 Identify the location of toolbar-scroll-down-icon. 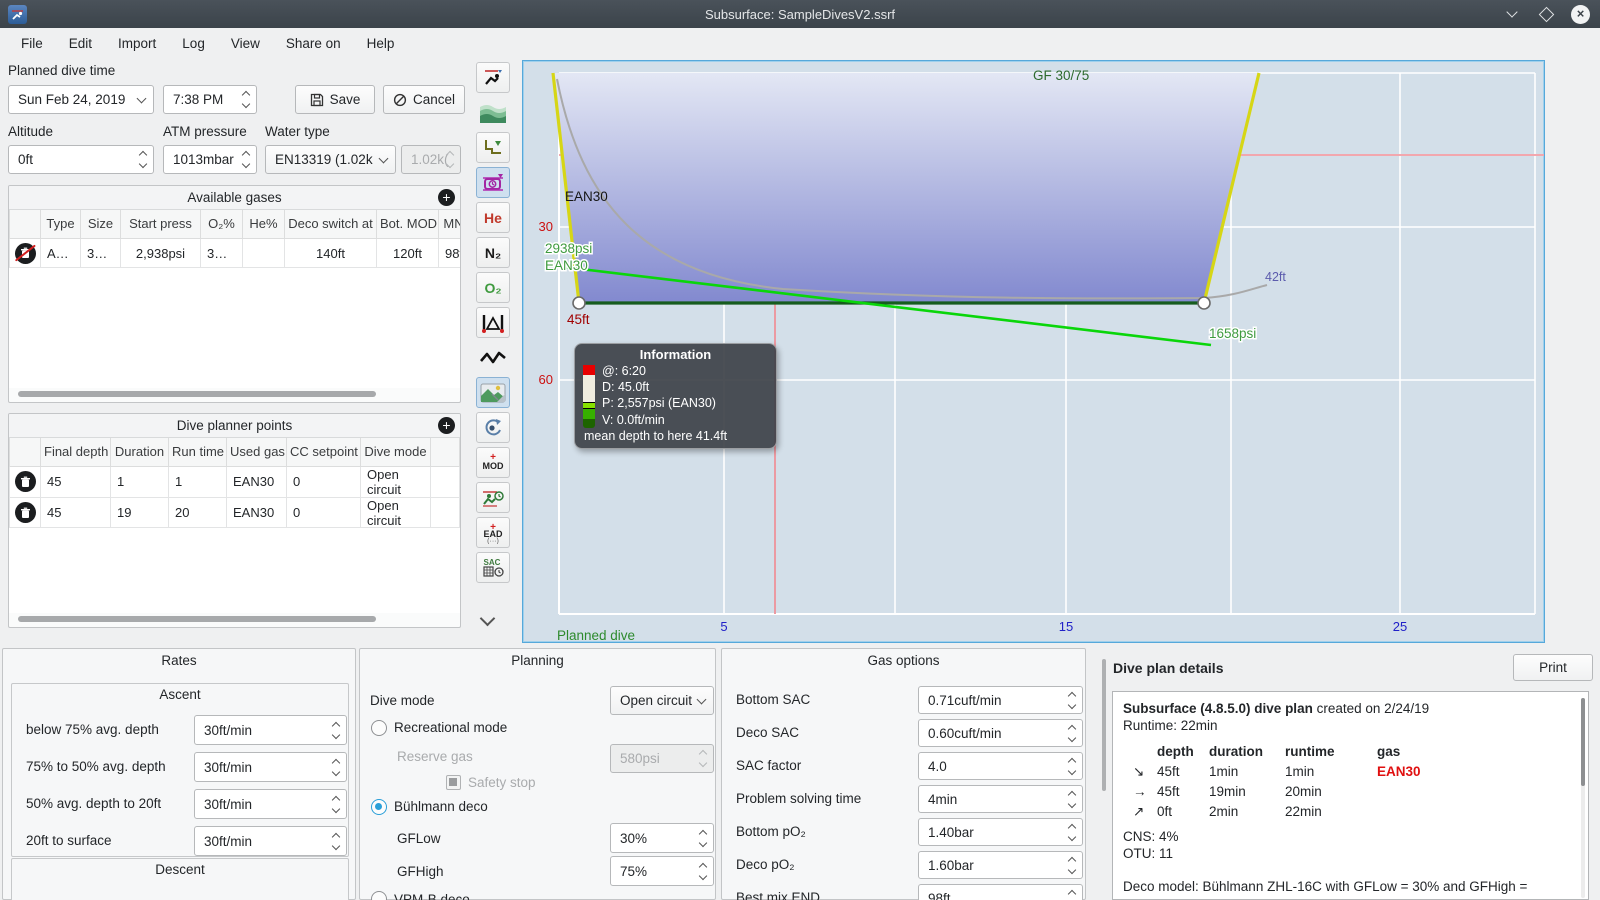
(487, 618).